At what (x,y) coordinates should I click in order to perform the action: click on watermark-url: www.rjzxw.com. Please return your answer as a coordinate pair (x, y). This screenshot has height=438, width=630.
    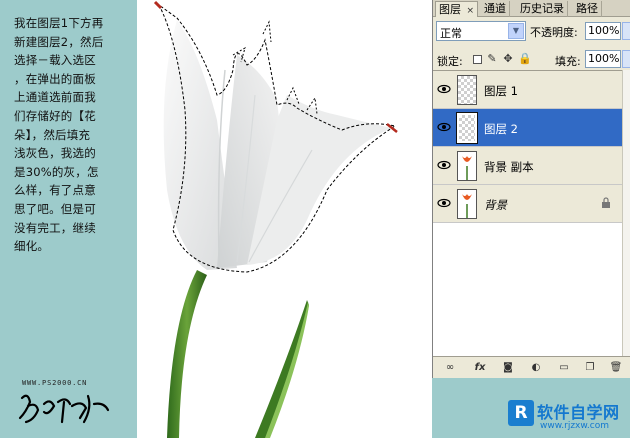
    Looking at the image, I should click on (574, 426).